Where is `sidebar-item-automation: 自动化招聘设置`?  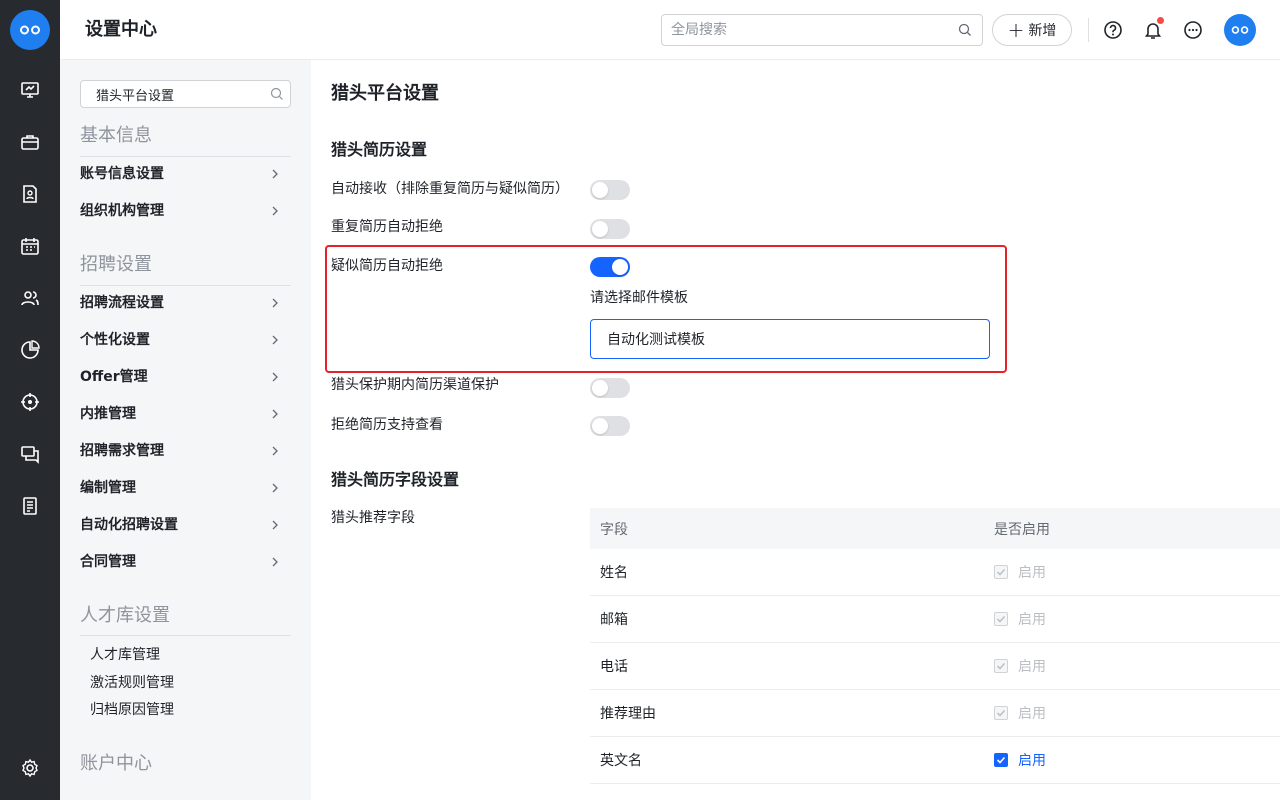
sidebar-item-automation: 自动化招聘设置 is located at coordinates (185, 525).